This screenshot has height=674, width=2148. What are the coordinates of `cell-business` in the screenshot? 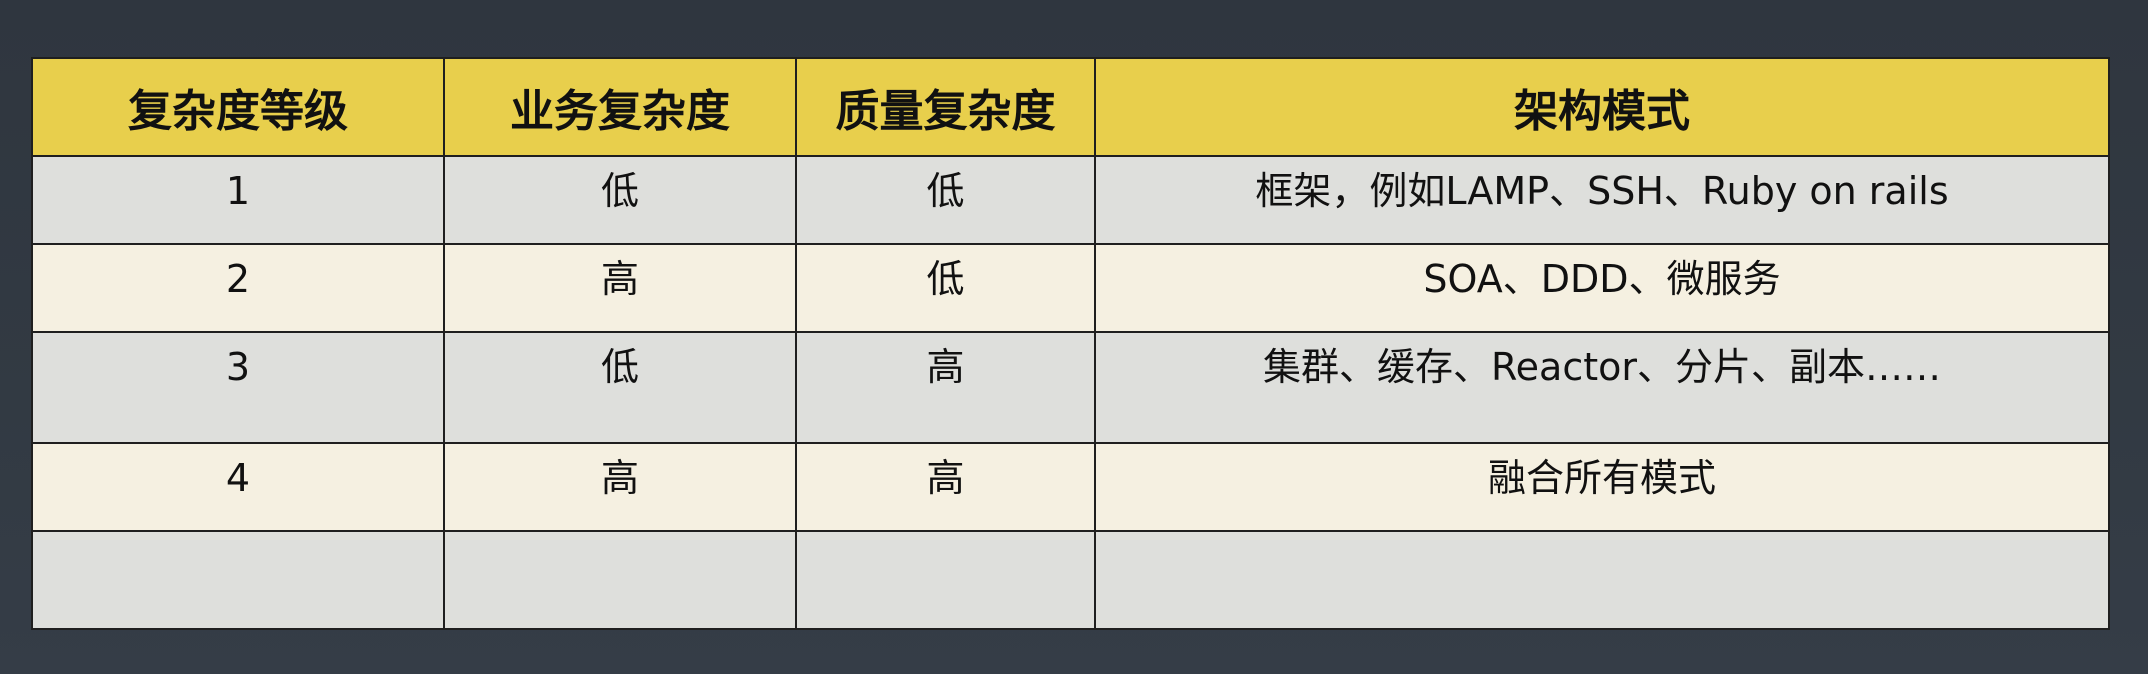 It's located at (620, 580).